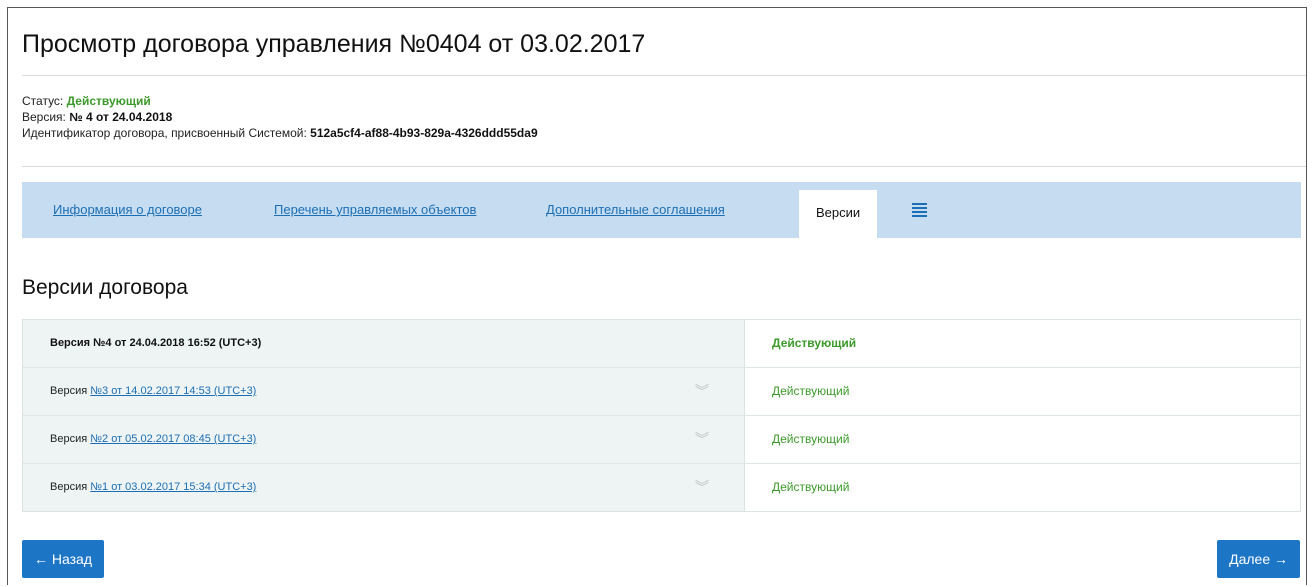  What do you see at coordinates (384, 439) in the screenshot?
I see `version-cell: Версия №2 от 05.02.2017 08:45 (UTC+3) ︾` at bounding box center [384, 439].